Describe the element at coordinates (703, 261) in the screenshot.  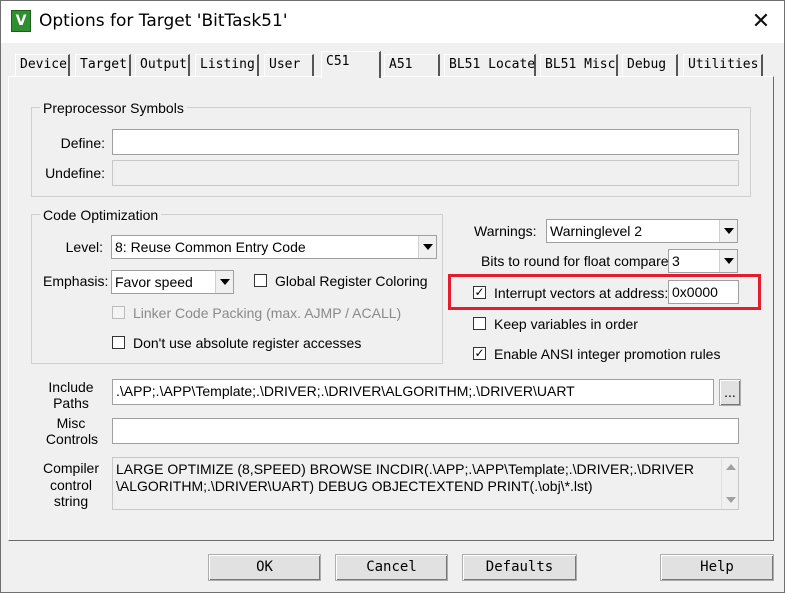
I see `bits-round-select: 3` at that location.